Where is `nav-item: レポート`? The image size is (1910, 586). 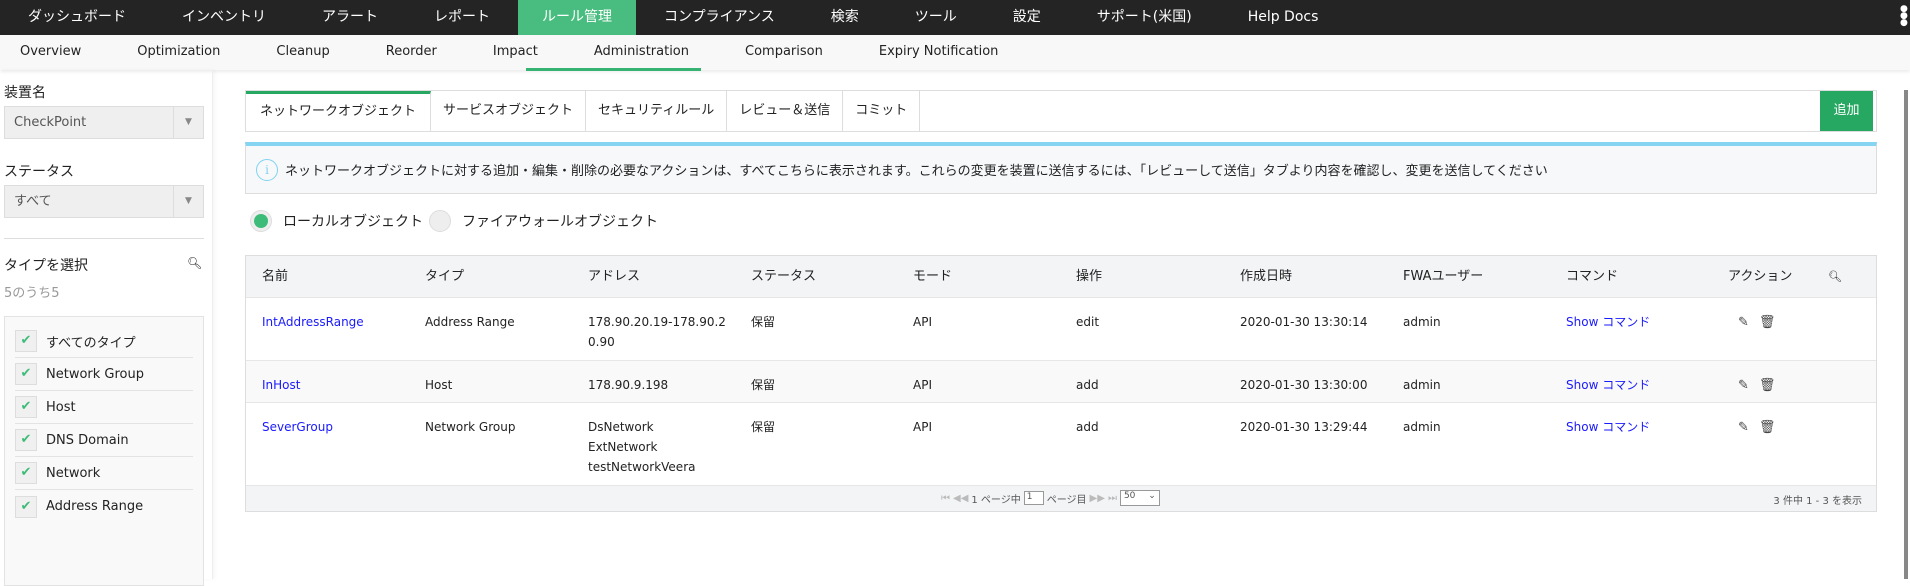 nav-item: レポート is located at coordinates (462, 17).